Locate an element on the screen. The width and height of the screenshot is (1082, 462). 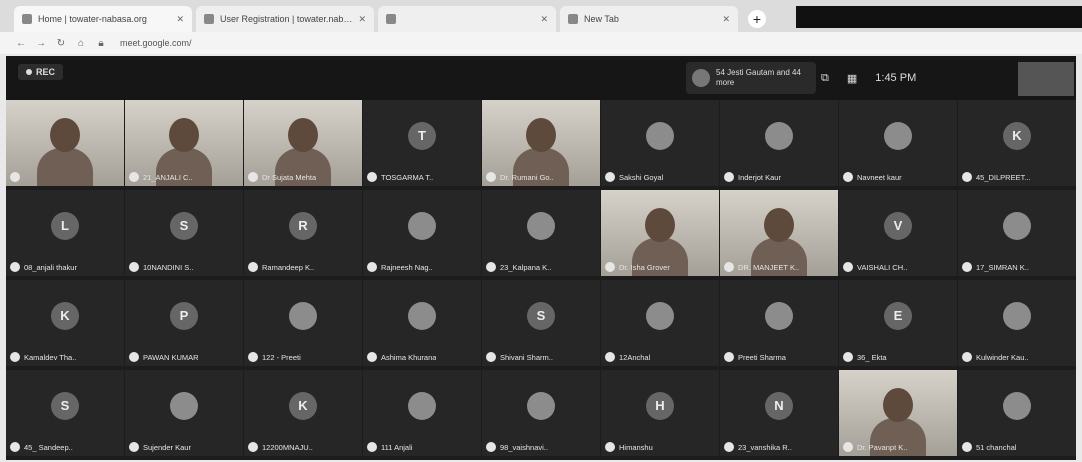
participant-tile: Kulwinder Kau.. is located at coordinates (1017, 323).